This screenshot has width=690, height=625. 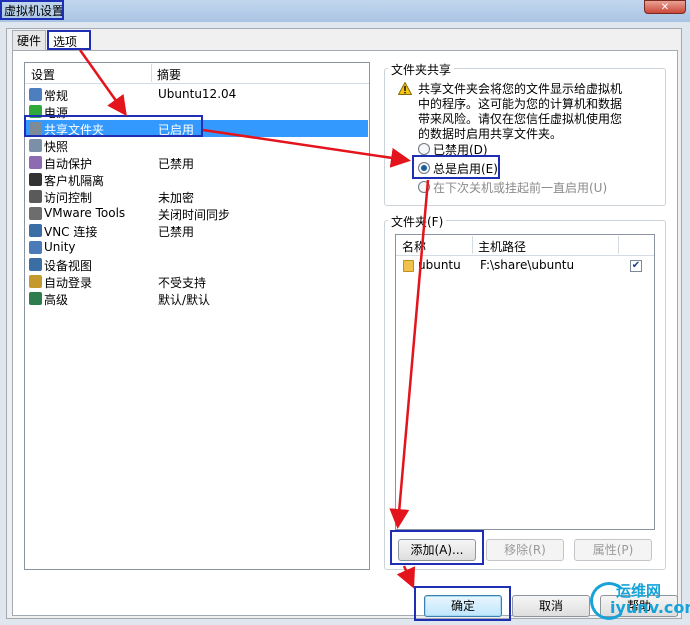 I want to click on folder-enabled-checkbox: ✔, so click(x=636, y=266).